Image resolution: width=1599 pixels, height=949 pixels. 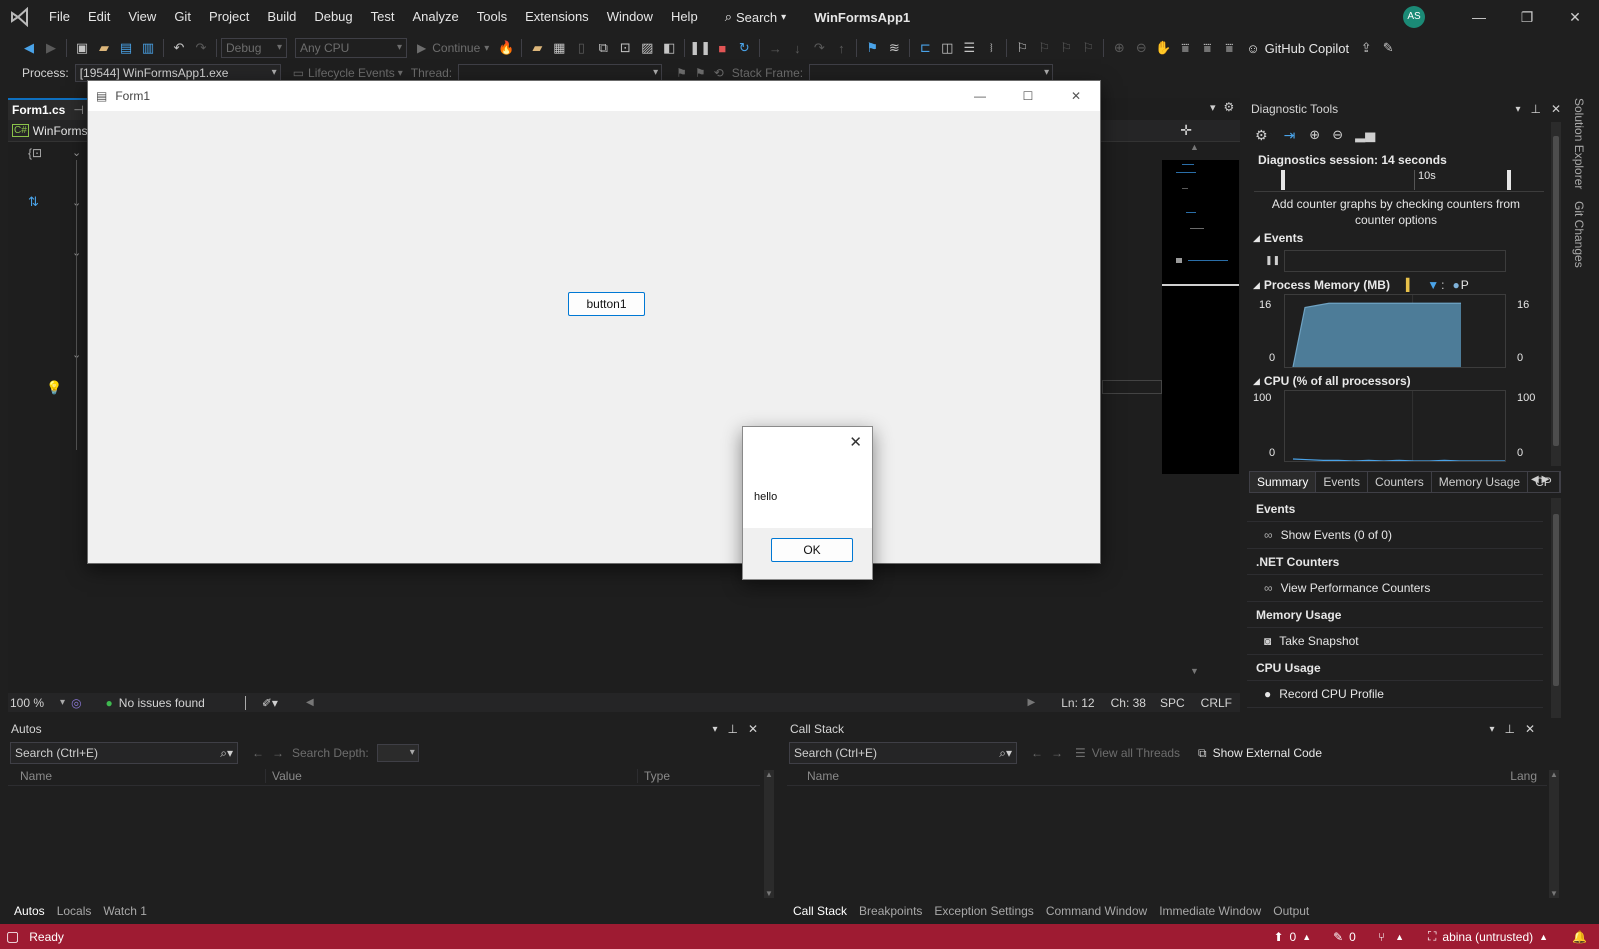 I want to click on menu-debug: Debug, so click(x=333, y=17).